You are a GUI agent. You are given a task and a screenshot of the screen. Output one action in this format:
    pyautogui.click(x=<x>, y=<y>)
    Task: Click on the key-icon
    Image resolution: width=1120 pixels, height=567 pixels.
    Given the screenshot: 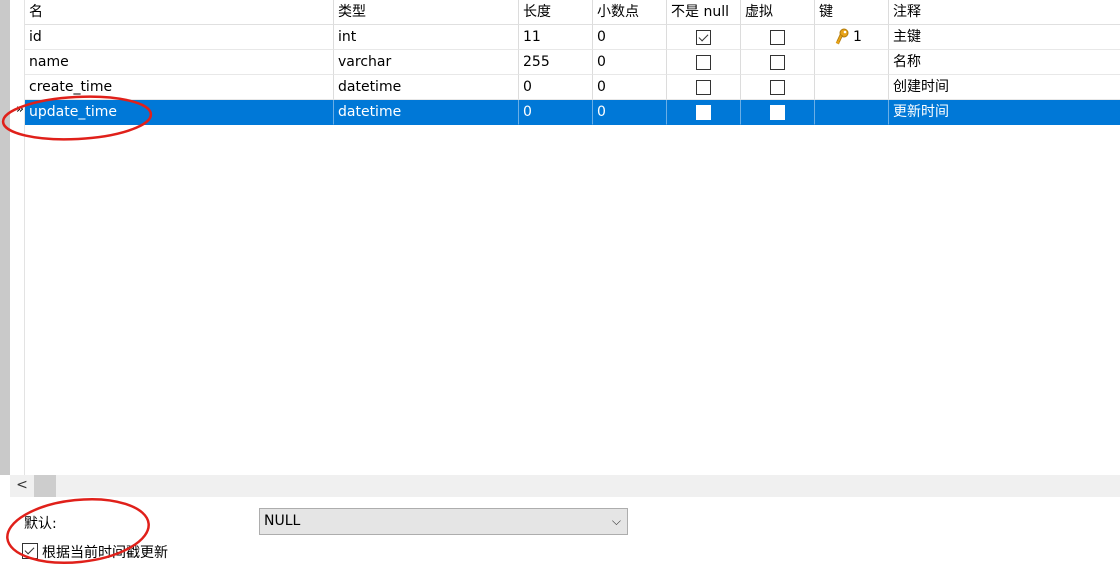 What is the action you would take?
    pyautogui.click(x=842, y=36)
    